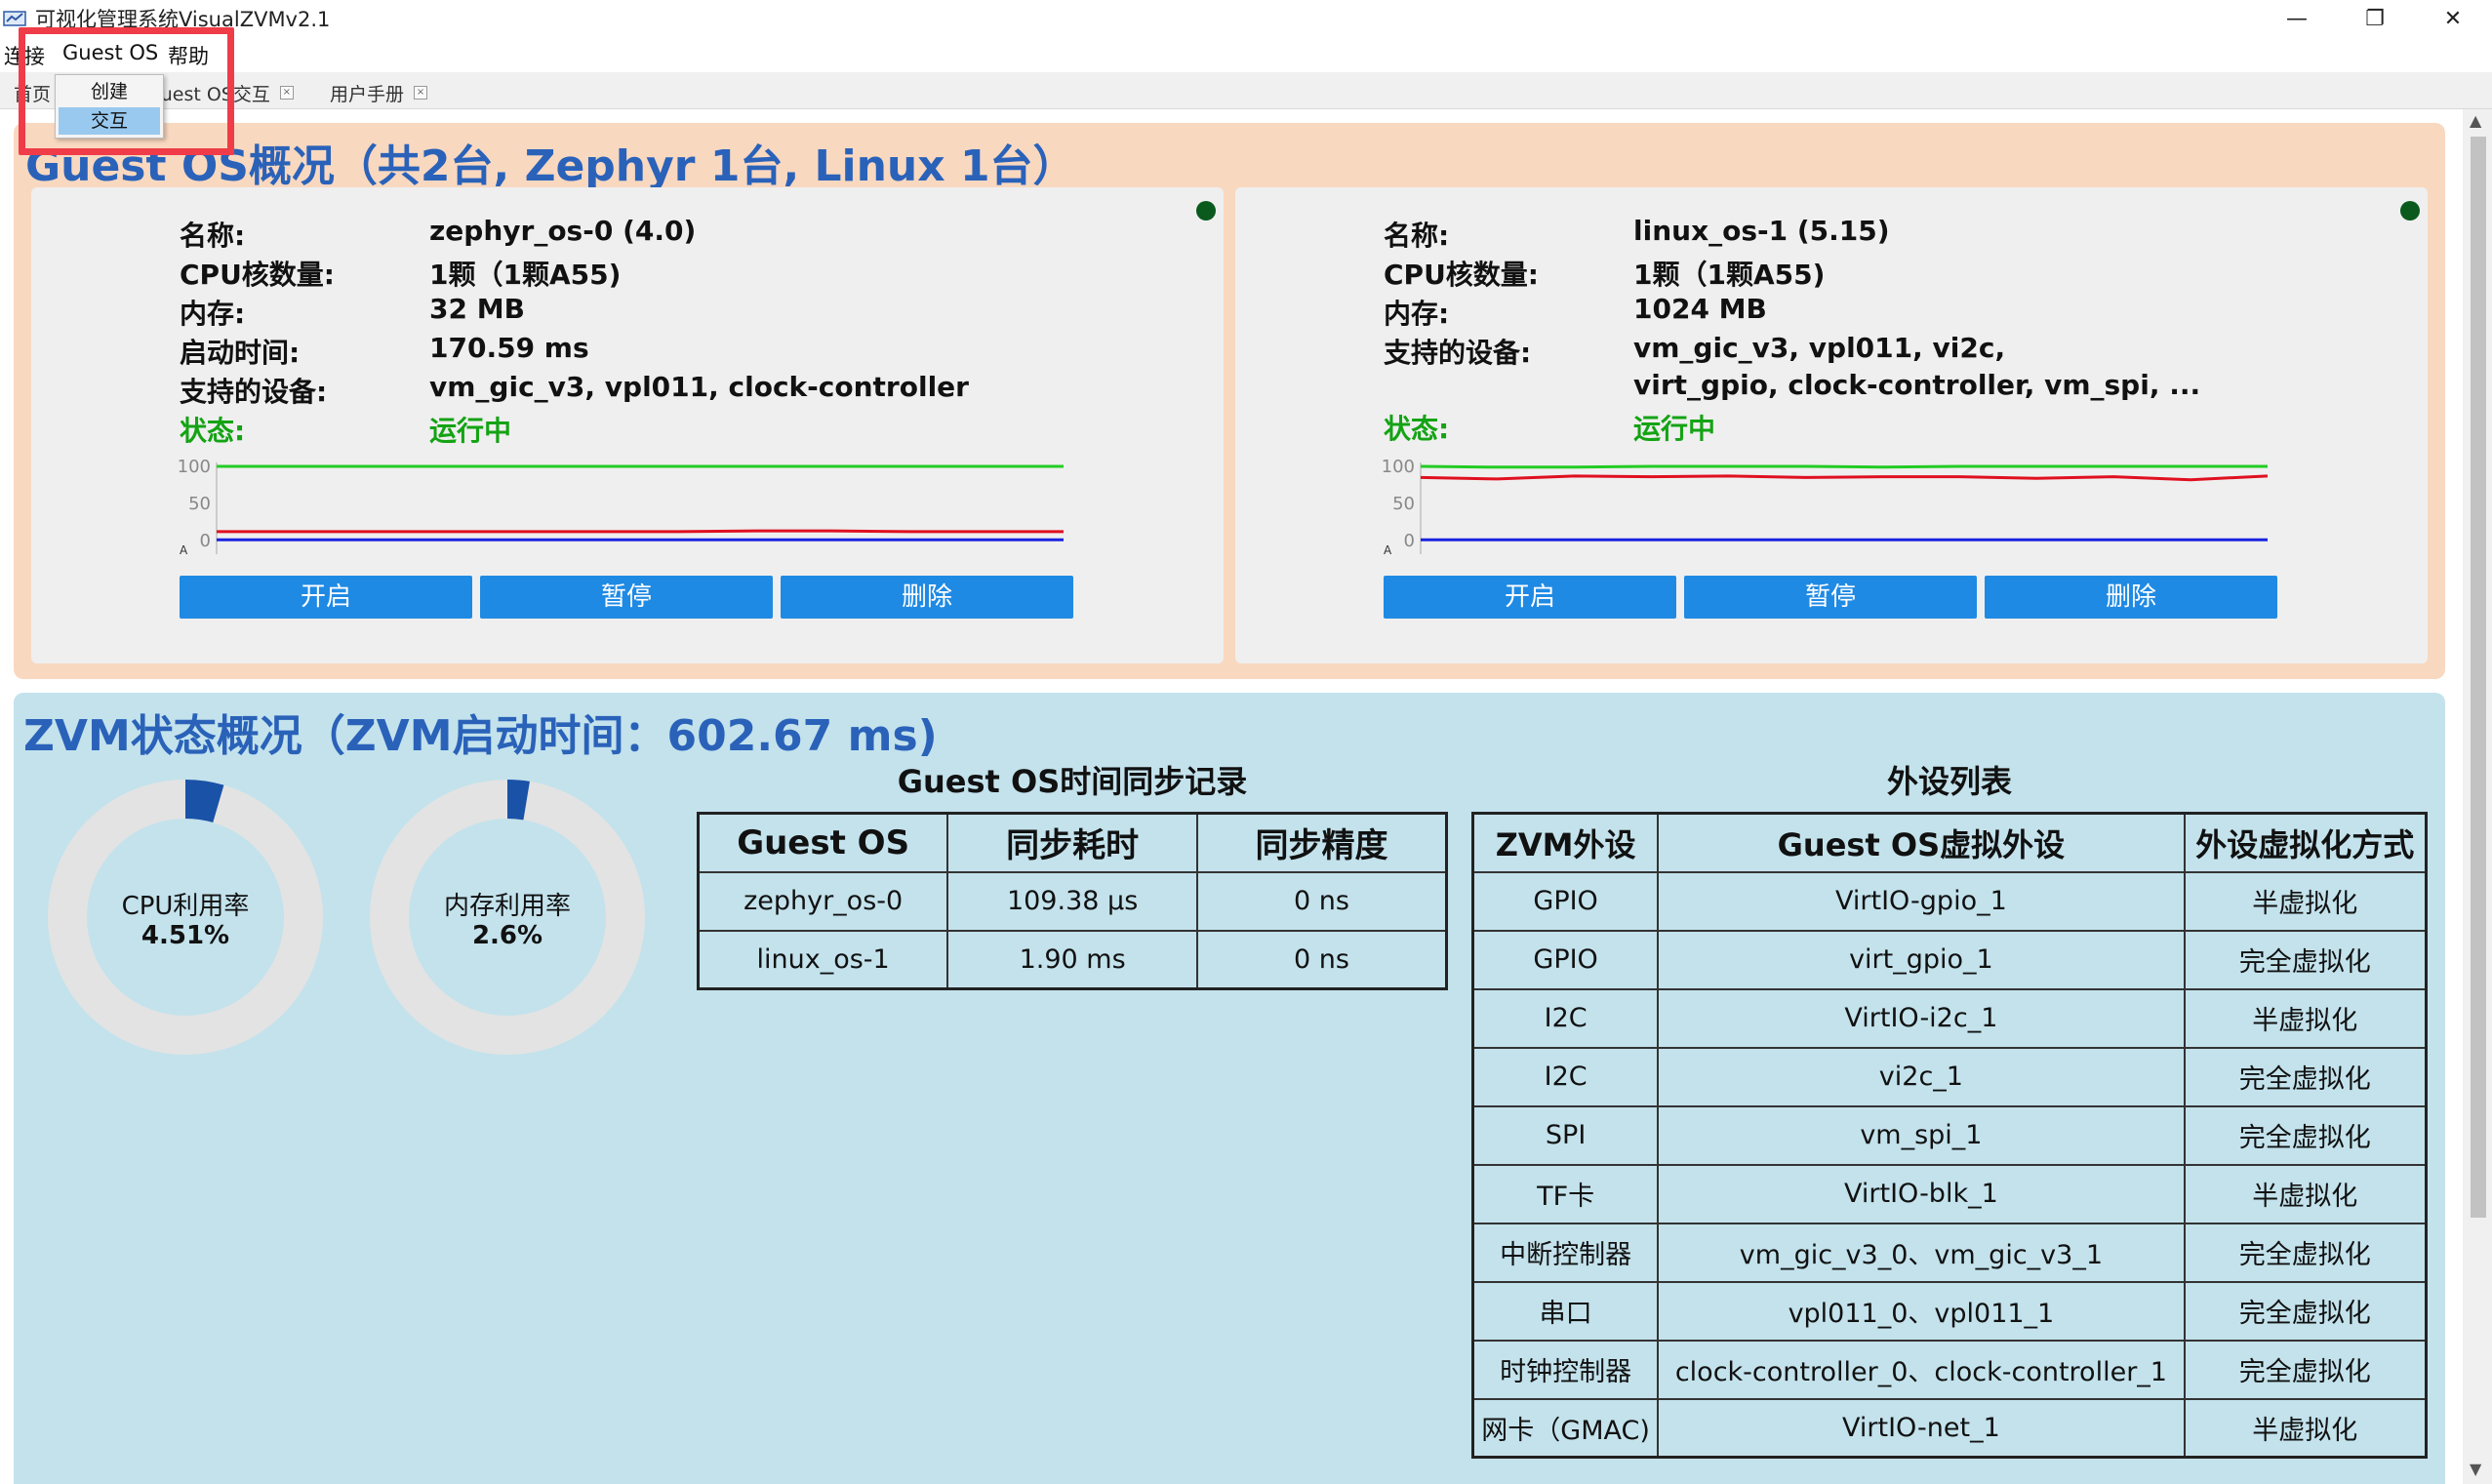 Image resolution: width=2492 pixels, height=1484 pixels. I want to click on scroll-down-icon: ▼, so click(2475, 1469).